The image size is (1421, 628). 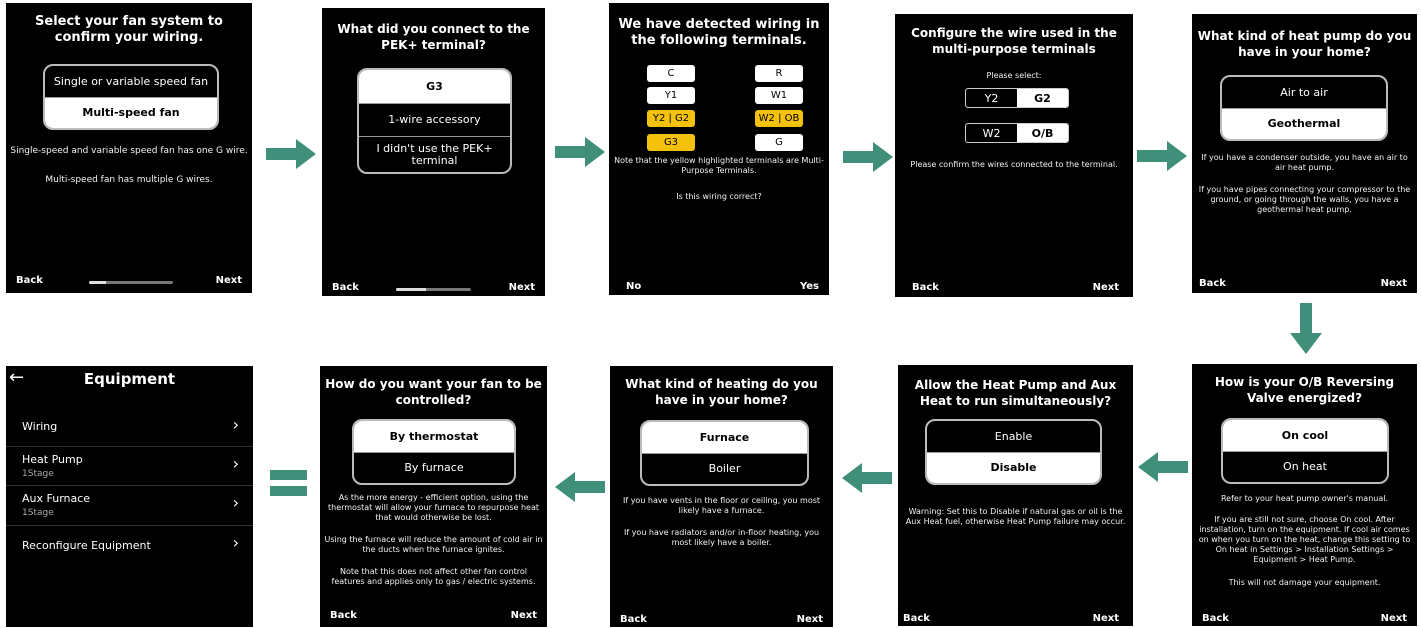 I want to click on terminal-r: R, so click(x=779, y=73).